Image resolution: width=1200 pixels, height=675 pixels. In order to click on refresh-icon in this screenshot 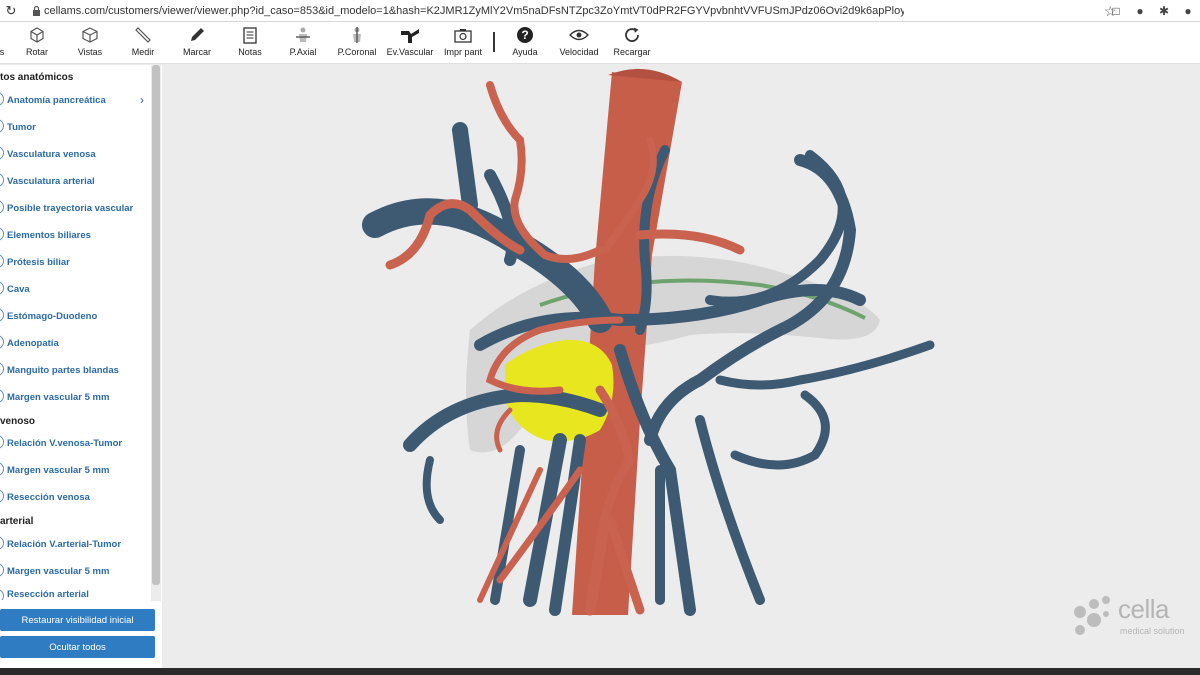, I will do `click(632, 35)`.